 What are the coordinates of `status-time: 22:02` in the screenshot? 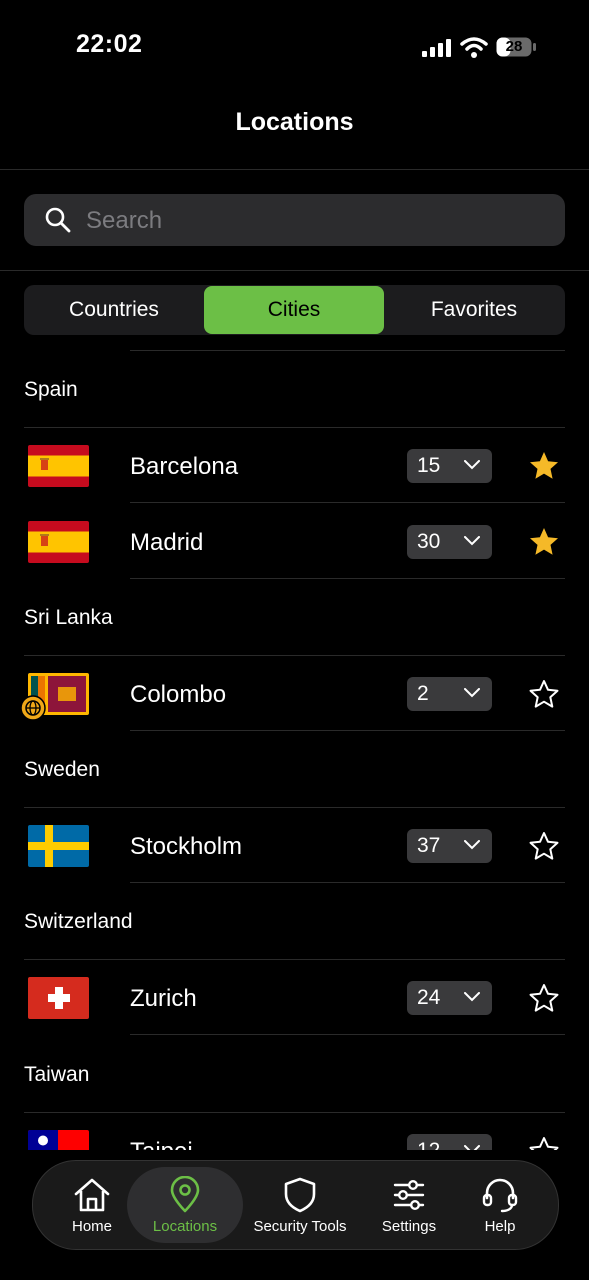 It's located at (109, 44).